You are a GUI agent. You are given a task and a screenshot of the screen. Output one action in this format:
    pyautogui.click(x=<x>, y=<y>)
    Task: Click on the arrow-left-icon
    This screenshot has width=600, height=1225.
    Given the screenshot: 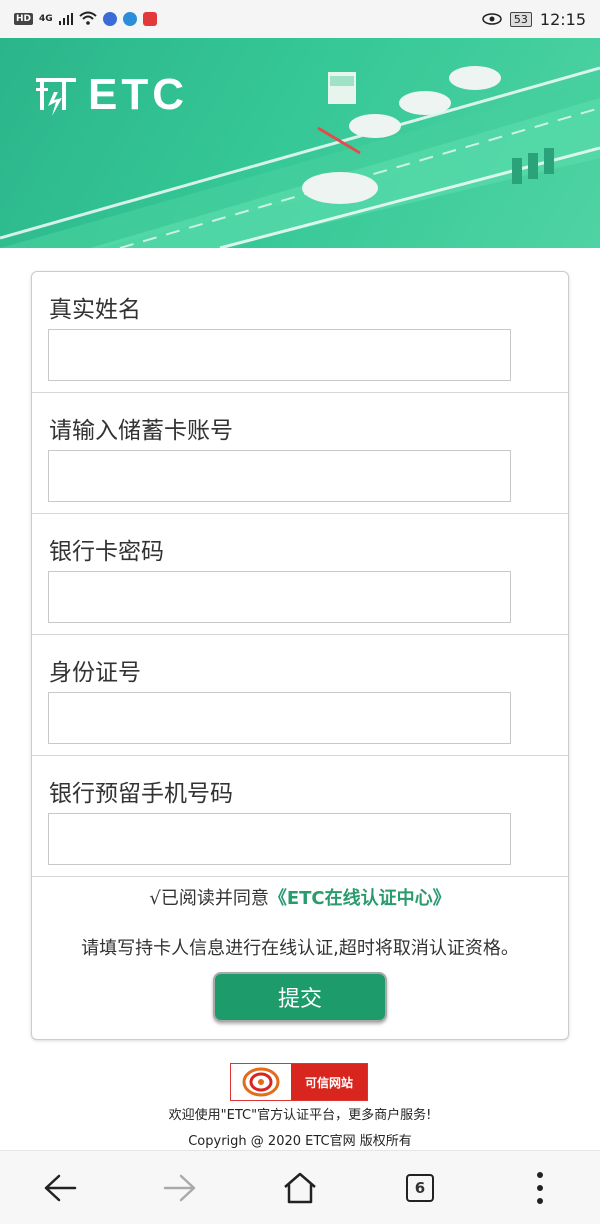 What is the action you would take?
    pyautogui.click(x=60, y=1188)
    